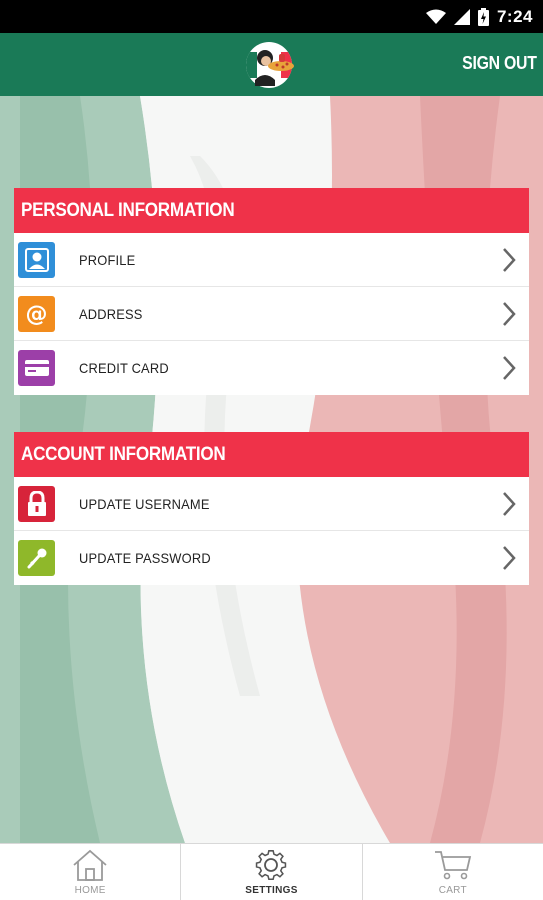  Describe the element at coordinates (90, 890) in the screenshot. I see `nav-home-label: HOME` at that location.